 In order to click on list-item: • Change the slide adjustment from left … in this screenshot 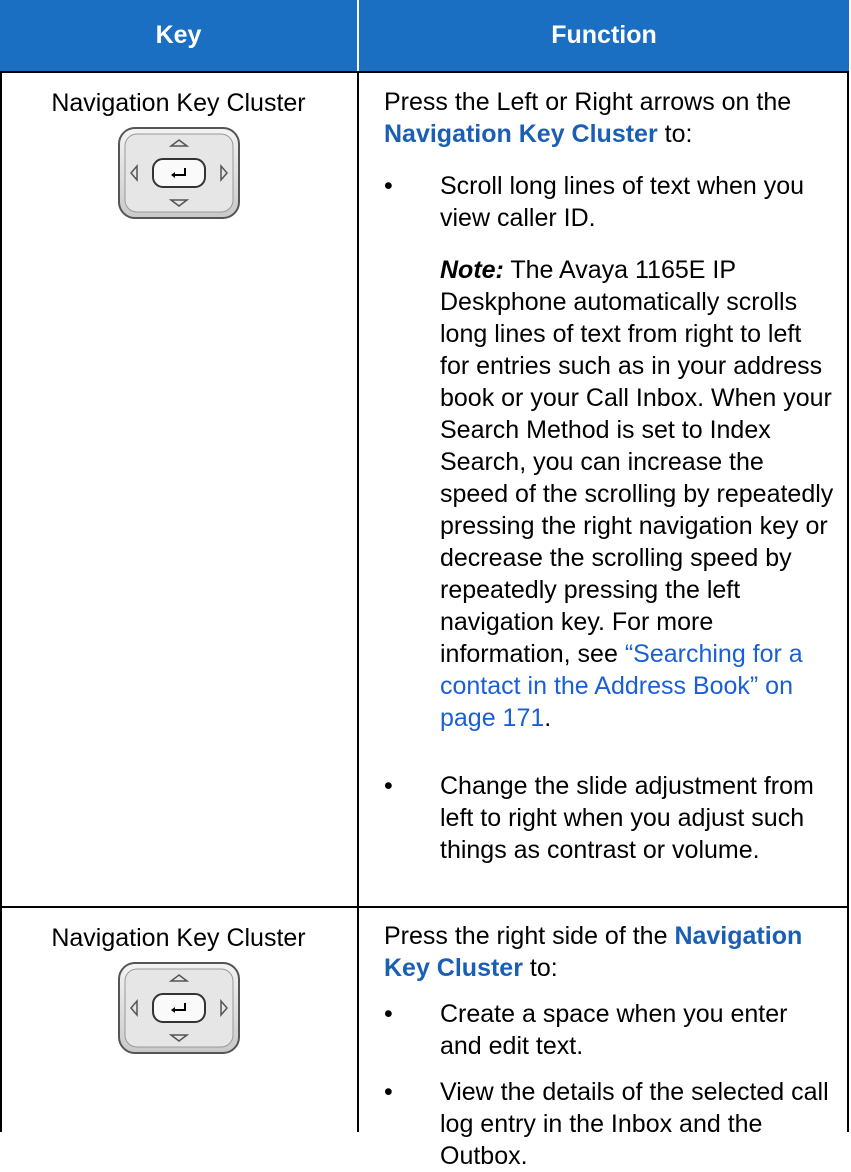, I will do `click(609, 818)`.